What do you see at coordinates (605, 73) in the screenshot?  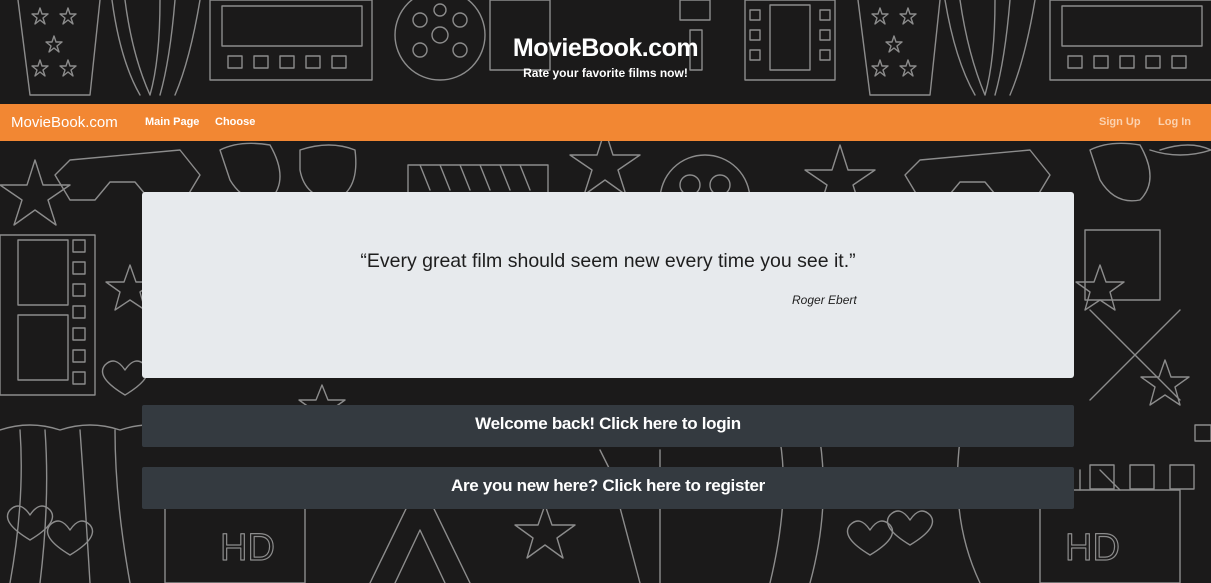 I see `hero-subtitle: Rate your favorite films now!` at bounding box center [605, 73].